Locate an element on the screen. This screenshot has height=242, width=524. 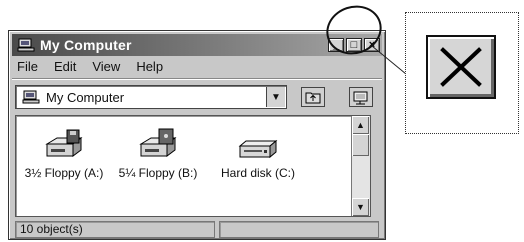
drive-label: 3½ Floppy (A:) is located at coordinates (64, 173).